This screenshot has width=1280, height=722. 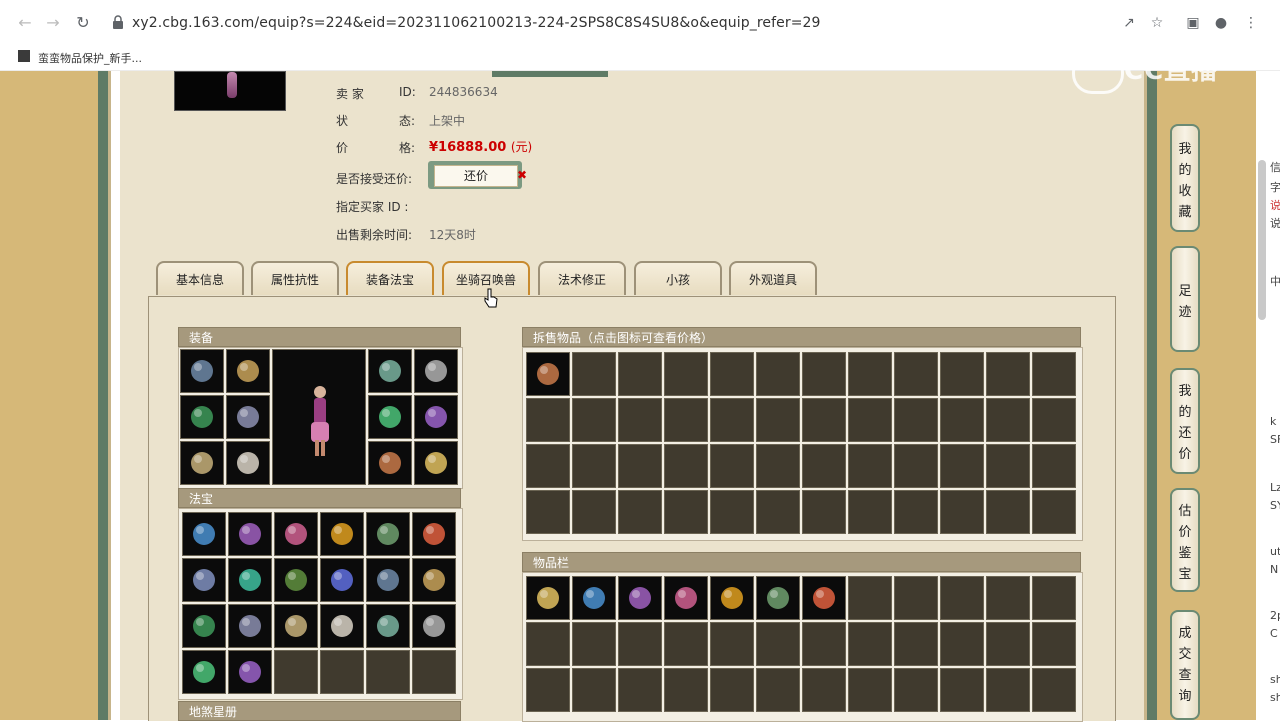 I want to click on back-icon: ←, so click(x=25, y=23).